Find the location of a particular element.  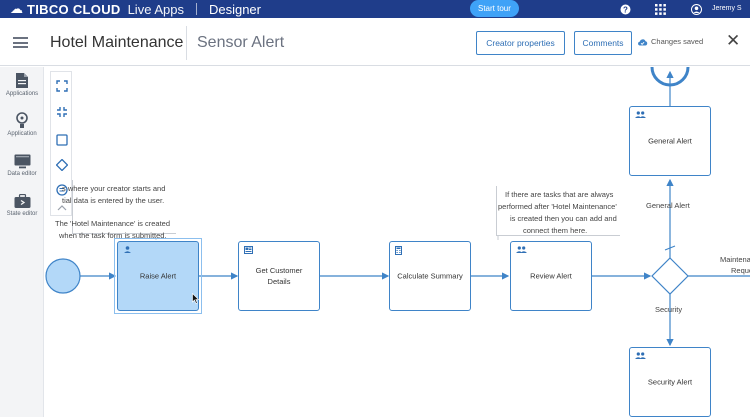

task-label: Raise Alert is located at coordinates (158, 276).